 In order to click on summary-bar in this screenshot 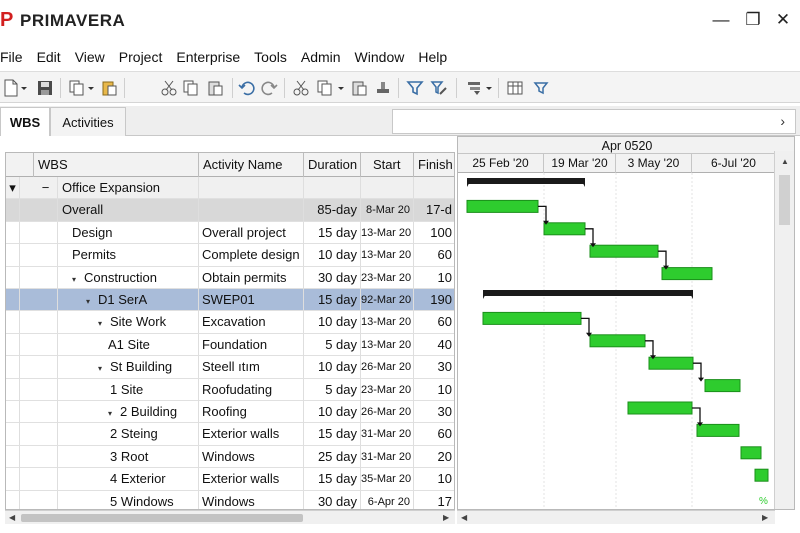, I will do `click(526, 181)`.